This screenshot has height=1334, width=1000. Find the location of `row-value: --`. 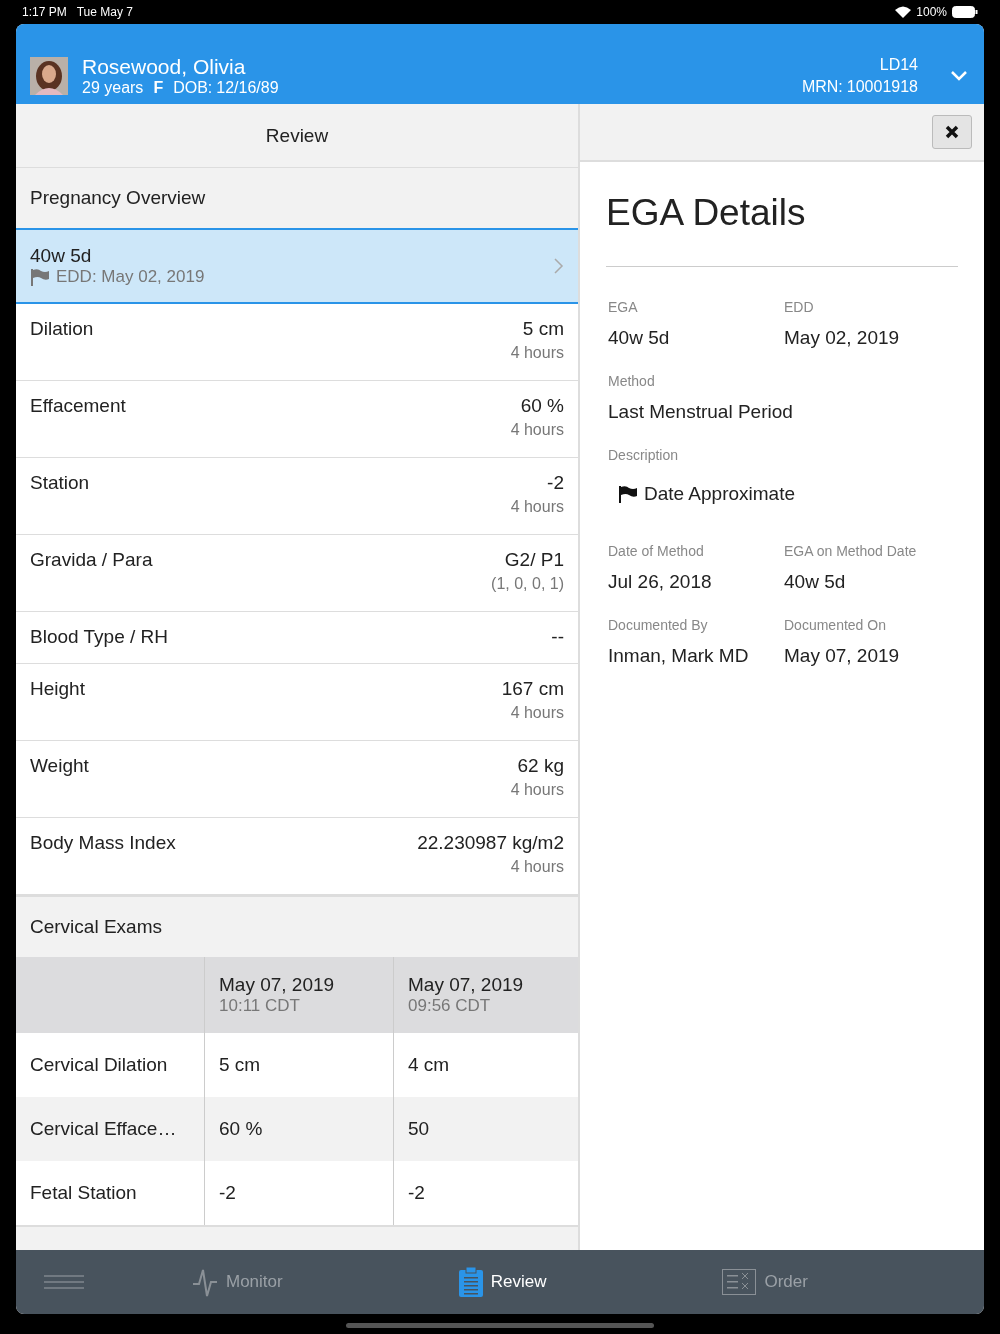

row-value: -- is located at coordinates (557, 637).